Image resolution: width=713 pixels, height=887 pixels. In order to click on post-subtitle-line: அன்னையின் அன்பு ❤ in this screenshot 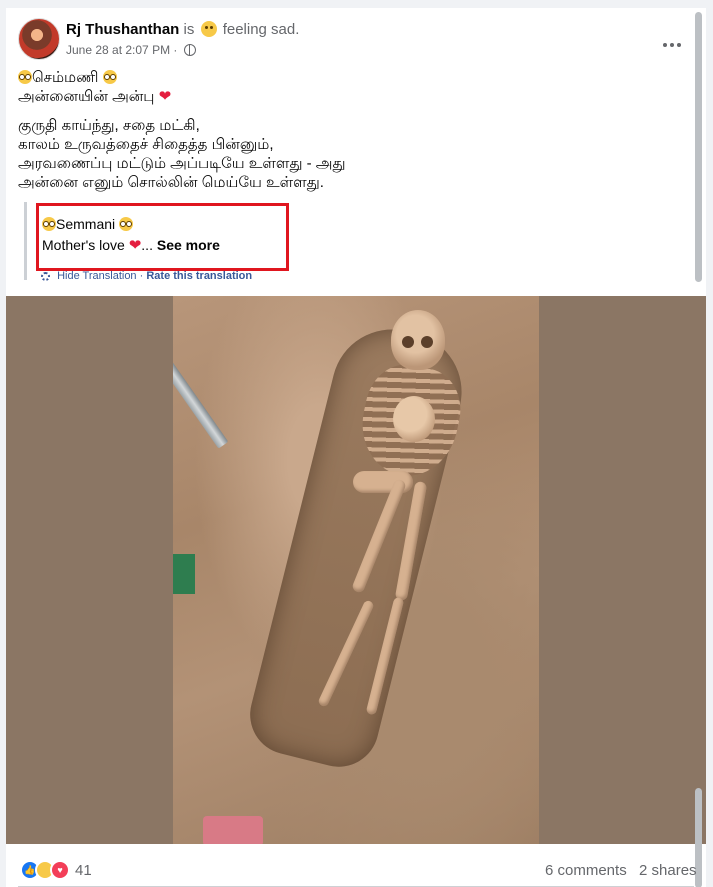, I will do `click(347, 96)`.